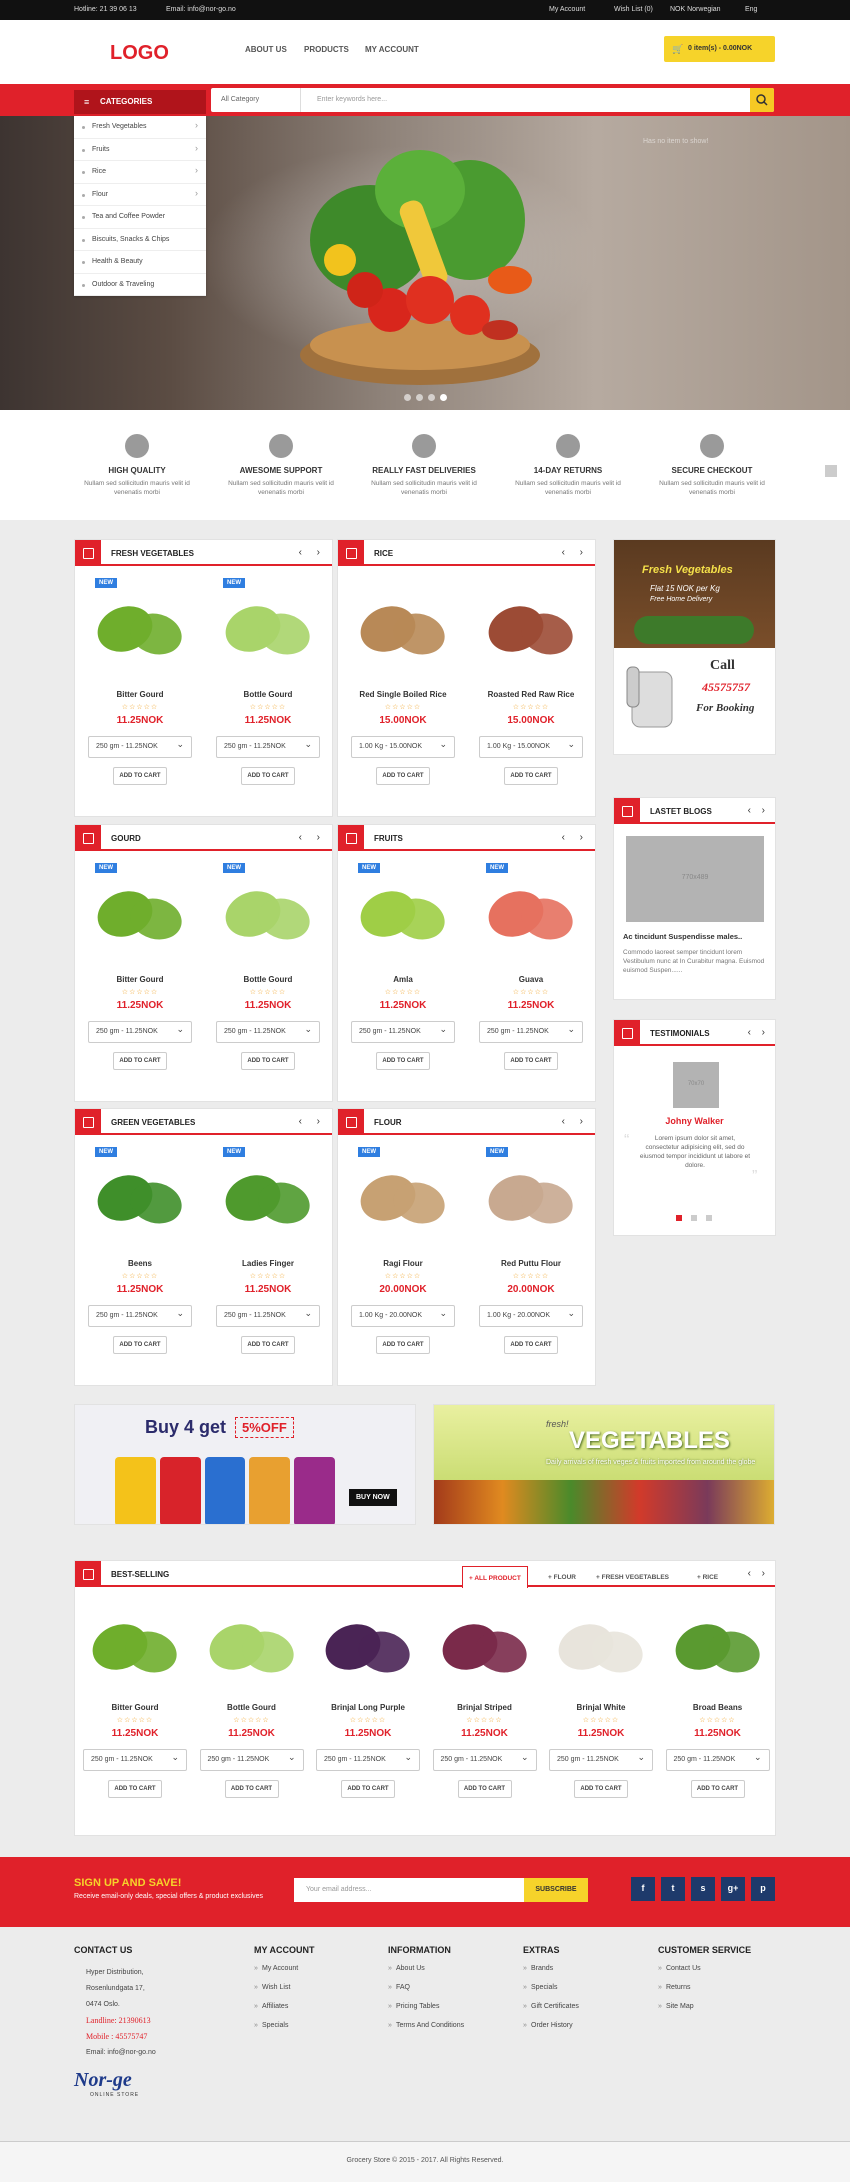  I want to click on product-name: Brinjal Striped, so click(485, 1707).